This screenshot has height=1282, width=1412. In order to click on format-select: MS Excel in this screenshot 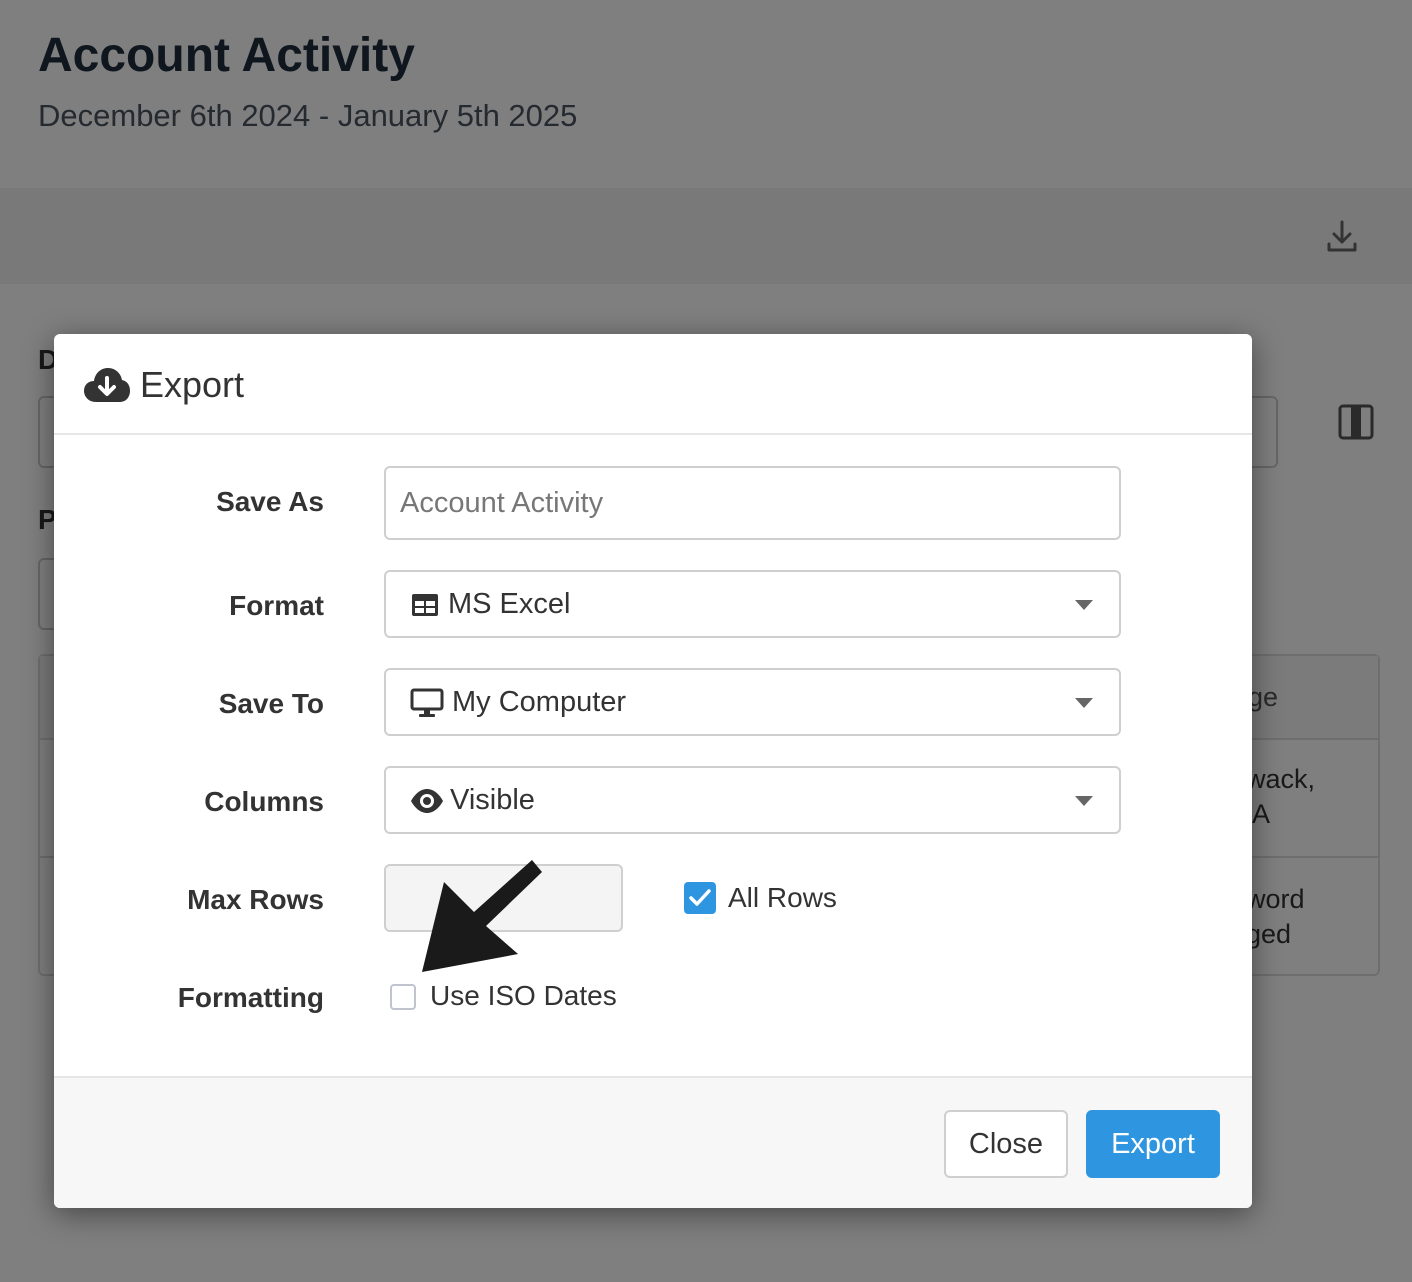, I will do `click(752, 604)`.